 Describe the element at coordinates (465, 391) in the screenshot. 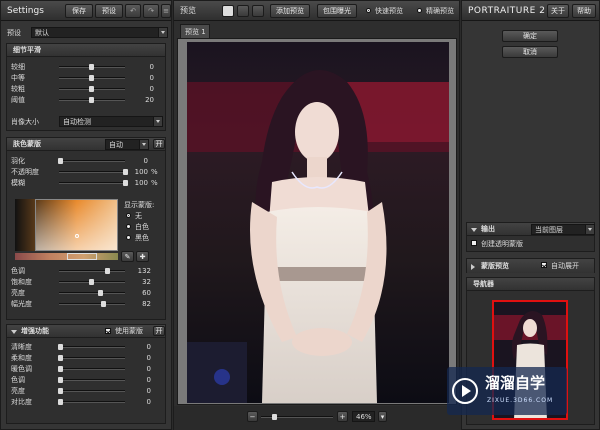

I see `play-logo-icon` at that location.